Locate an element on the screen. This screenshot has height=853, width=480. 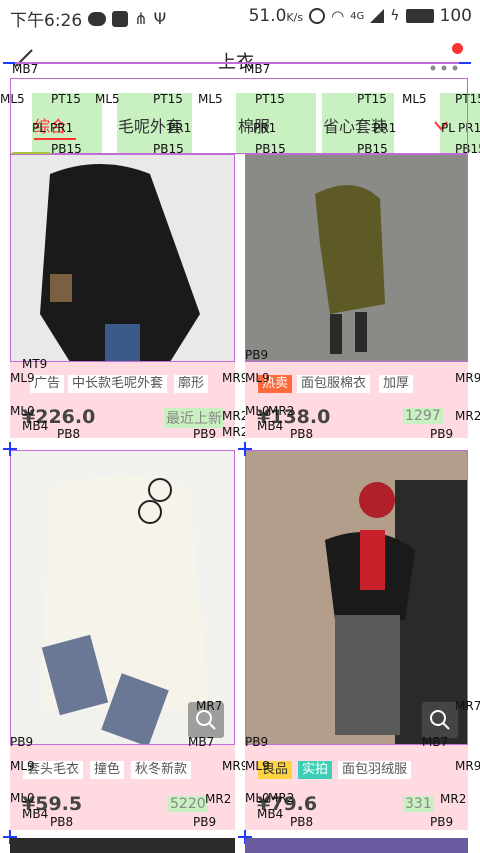
product-tags: 良品 实拍 面包羽绒服 is located at coordinates (356, 765).